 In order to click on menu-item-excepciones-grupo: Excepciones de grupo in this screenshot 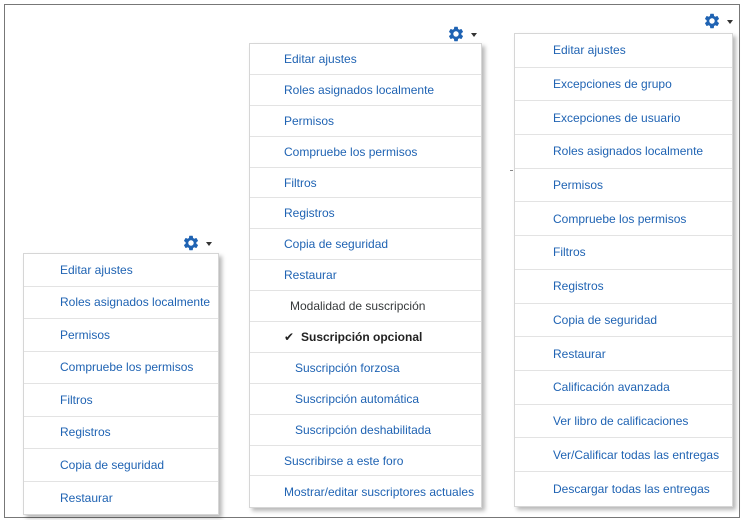, I will do `click(623, 85)`.